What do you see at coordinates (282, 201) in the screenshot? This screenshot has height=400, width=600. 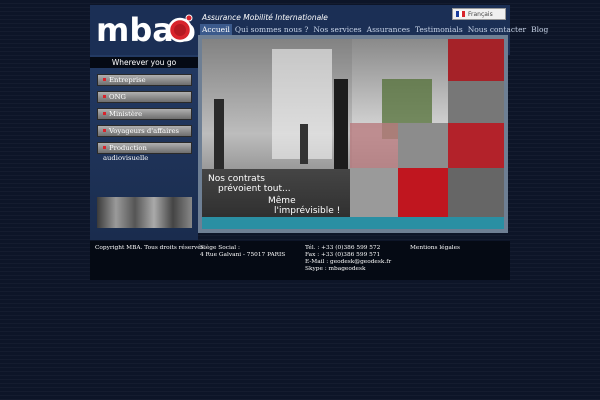 I see `hero-line-3: Même` at bounding box center [282, 201].